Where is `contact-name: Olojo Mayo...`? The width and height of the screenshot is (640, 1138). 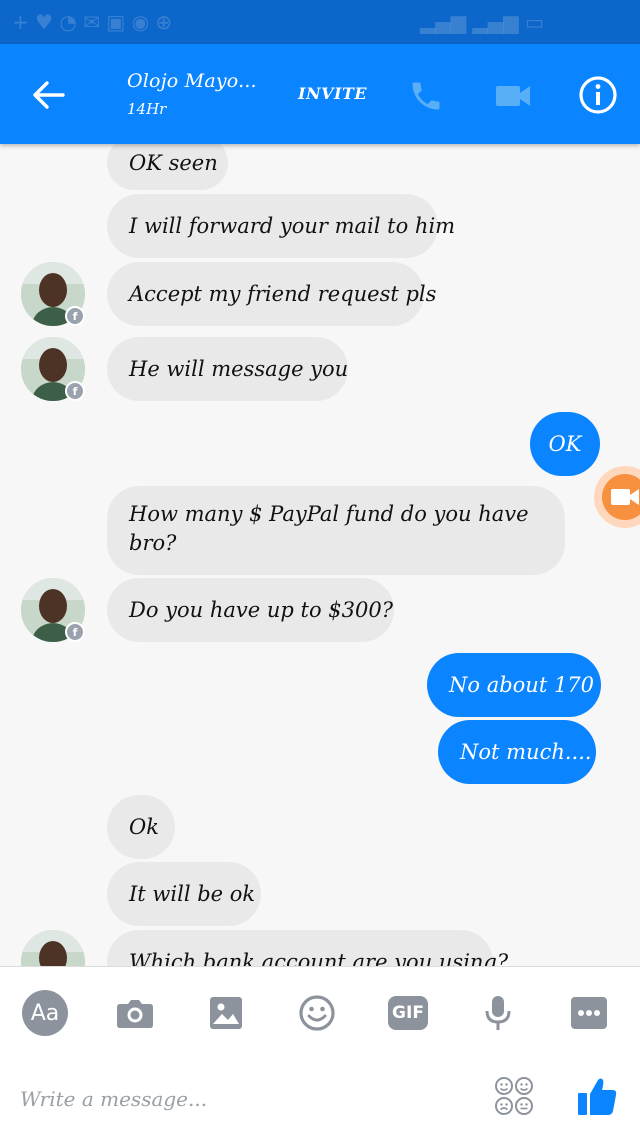 contact-name: Olojo Mayo... is located at coordinates (192, 81).